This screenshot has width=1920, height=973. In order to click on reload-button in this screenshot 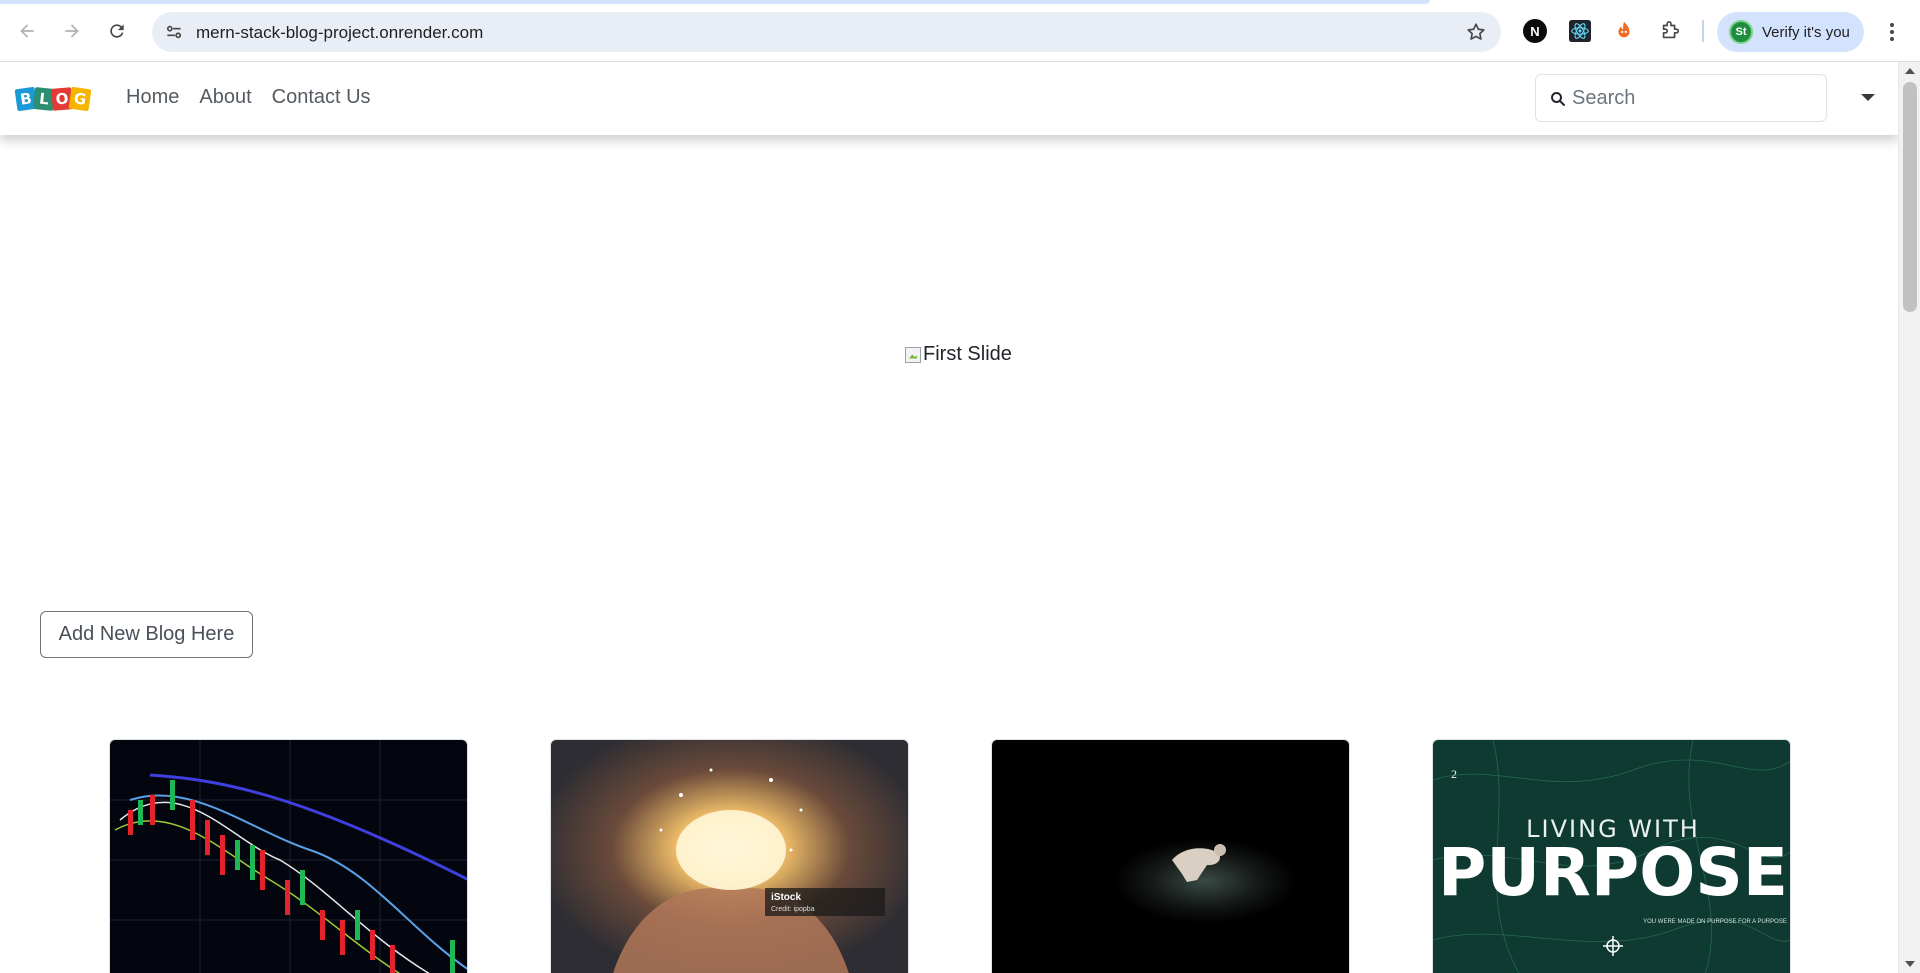, I will do `click(117, 31)`.